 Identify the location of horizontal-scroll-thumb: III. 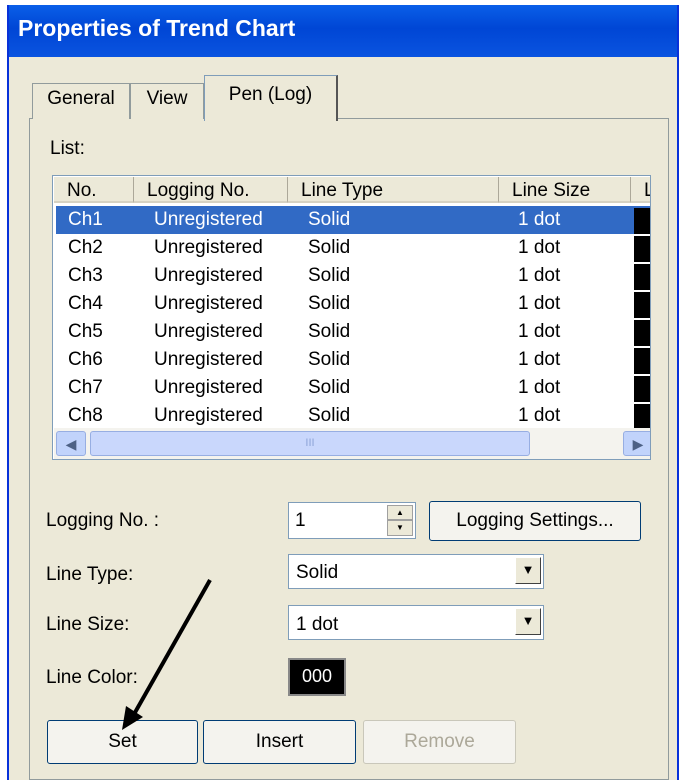
(310, 443).